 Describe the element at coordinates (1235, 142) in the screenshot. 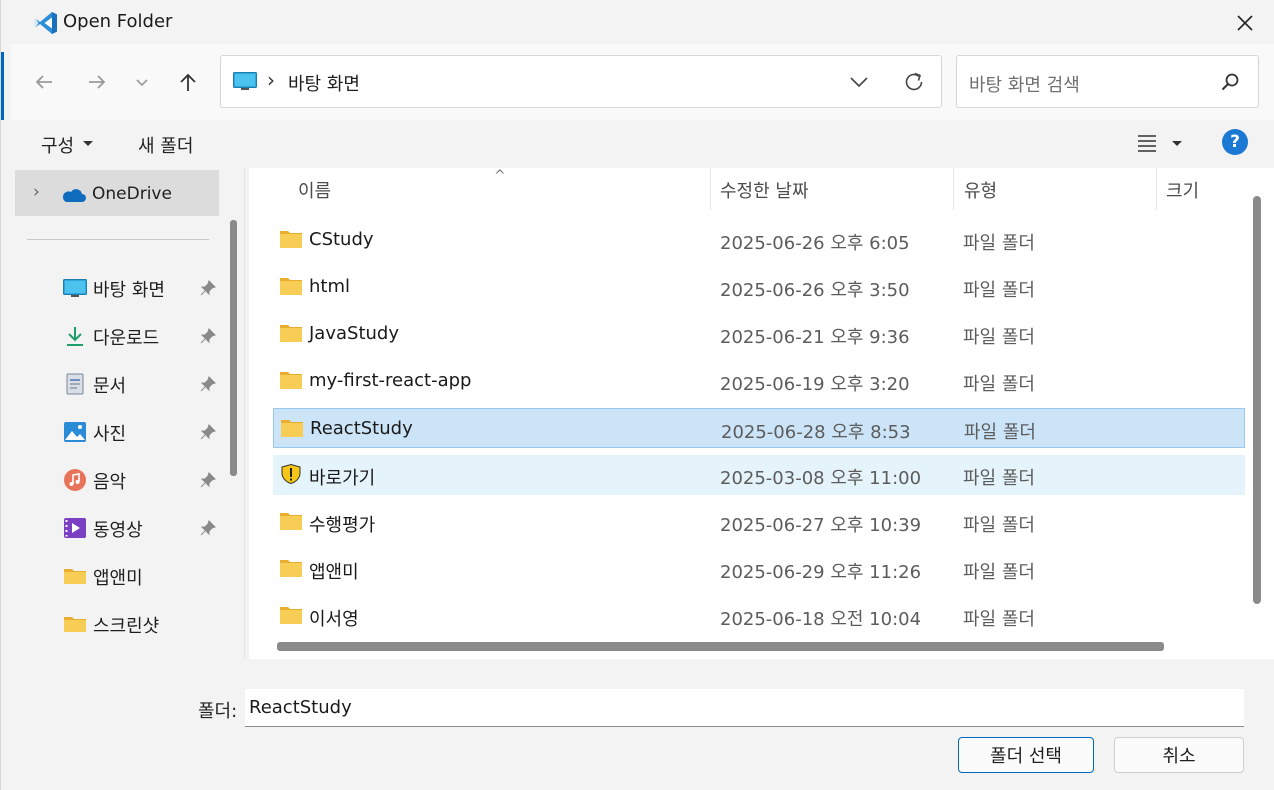

I see `help-icon: ?` at that location.